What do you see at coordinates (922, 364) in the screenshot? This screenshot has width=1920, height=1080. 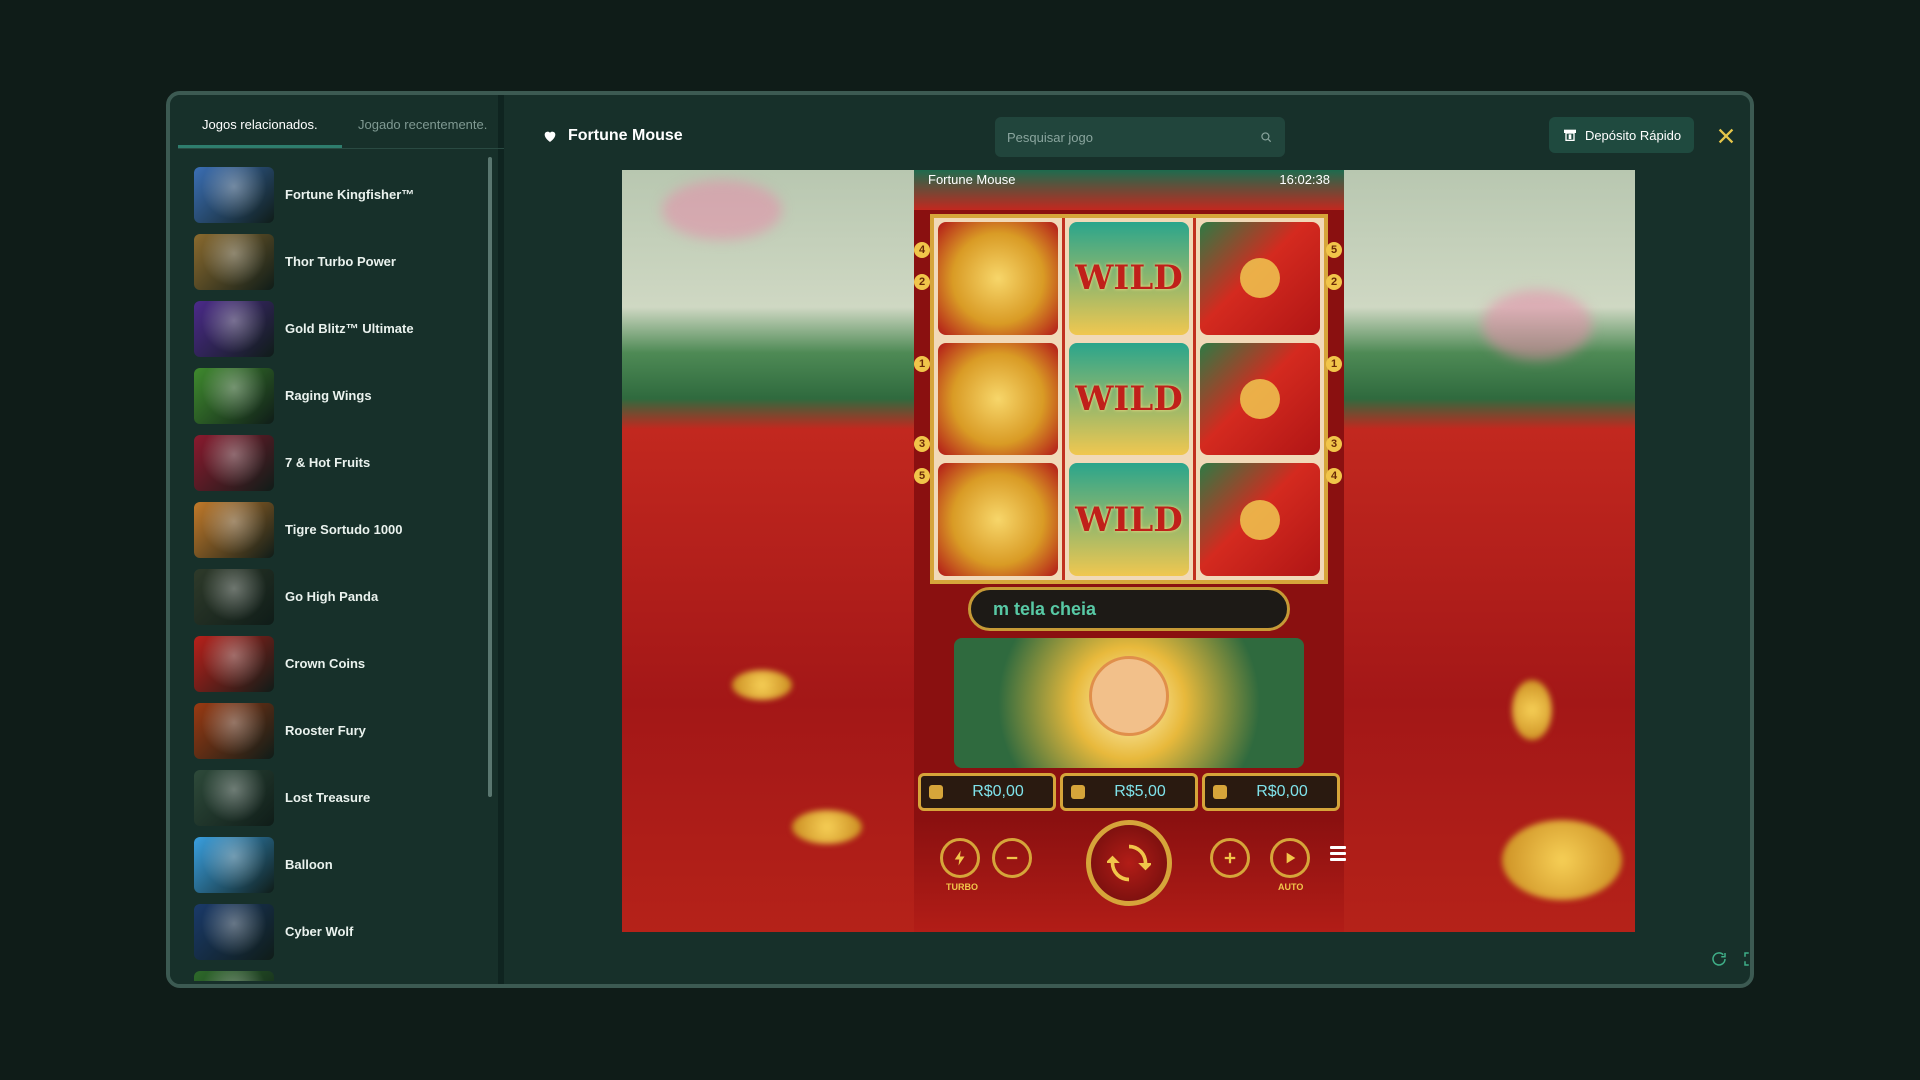 I see `payline-number: 1` at bounding box center [922, 364].